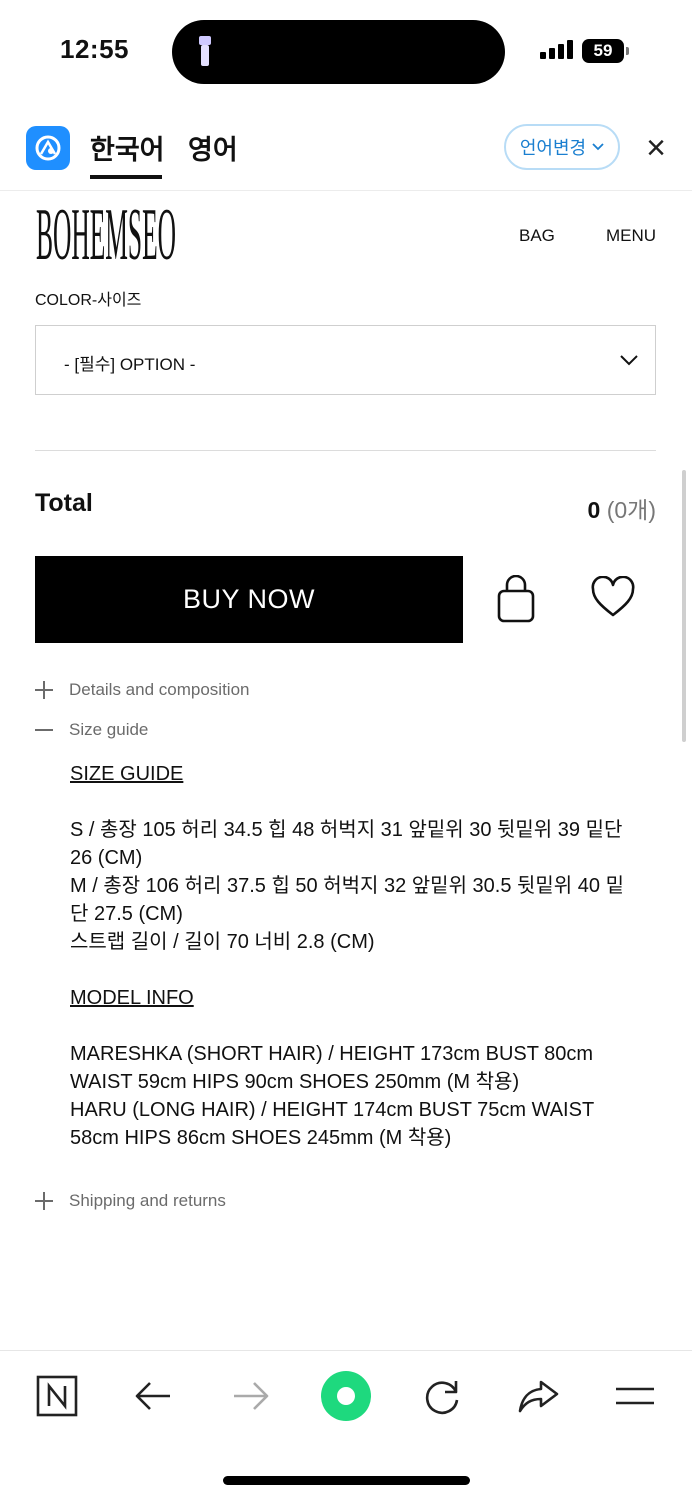 This screenshot has height=1501, width=692. I want to click on change-language-label: 언어변경, so click(553, 148).